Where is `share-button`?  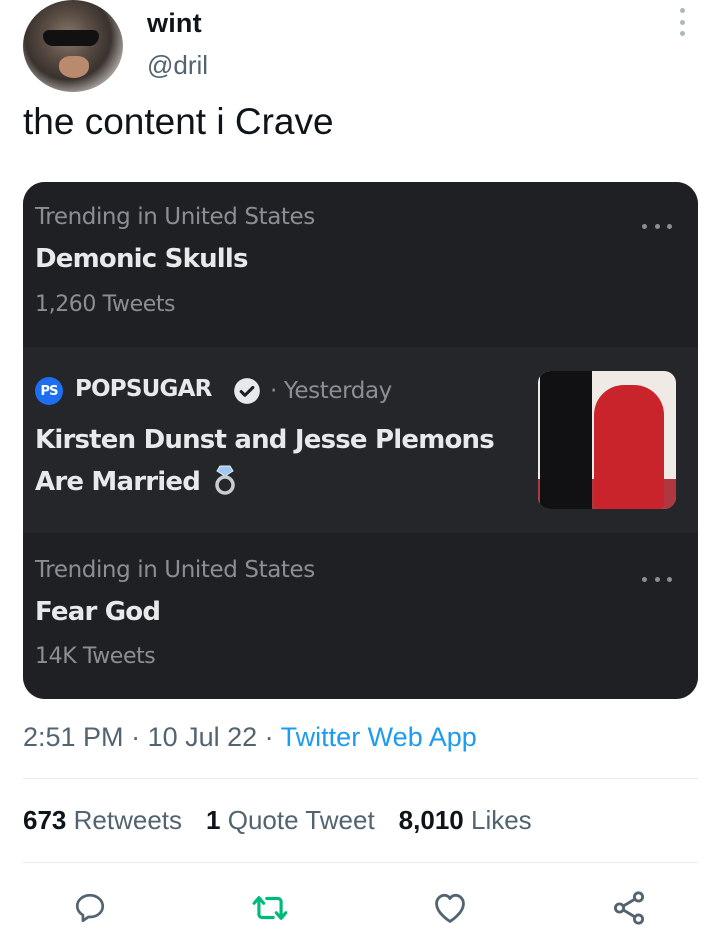
share-button is located at coordinates (629, 908).